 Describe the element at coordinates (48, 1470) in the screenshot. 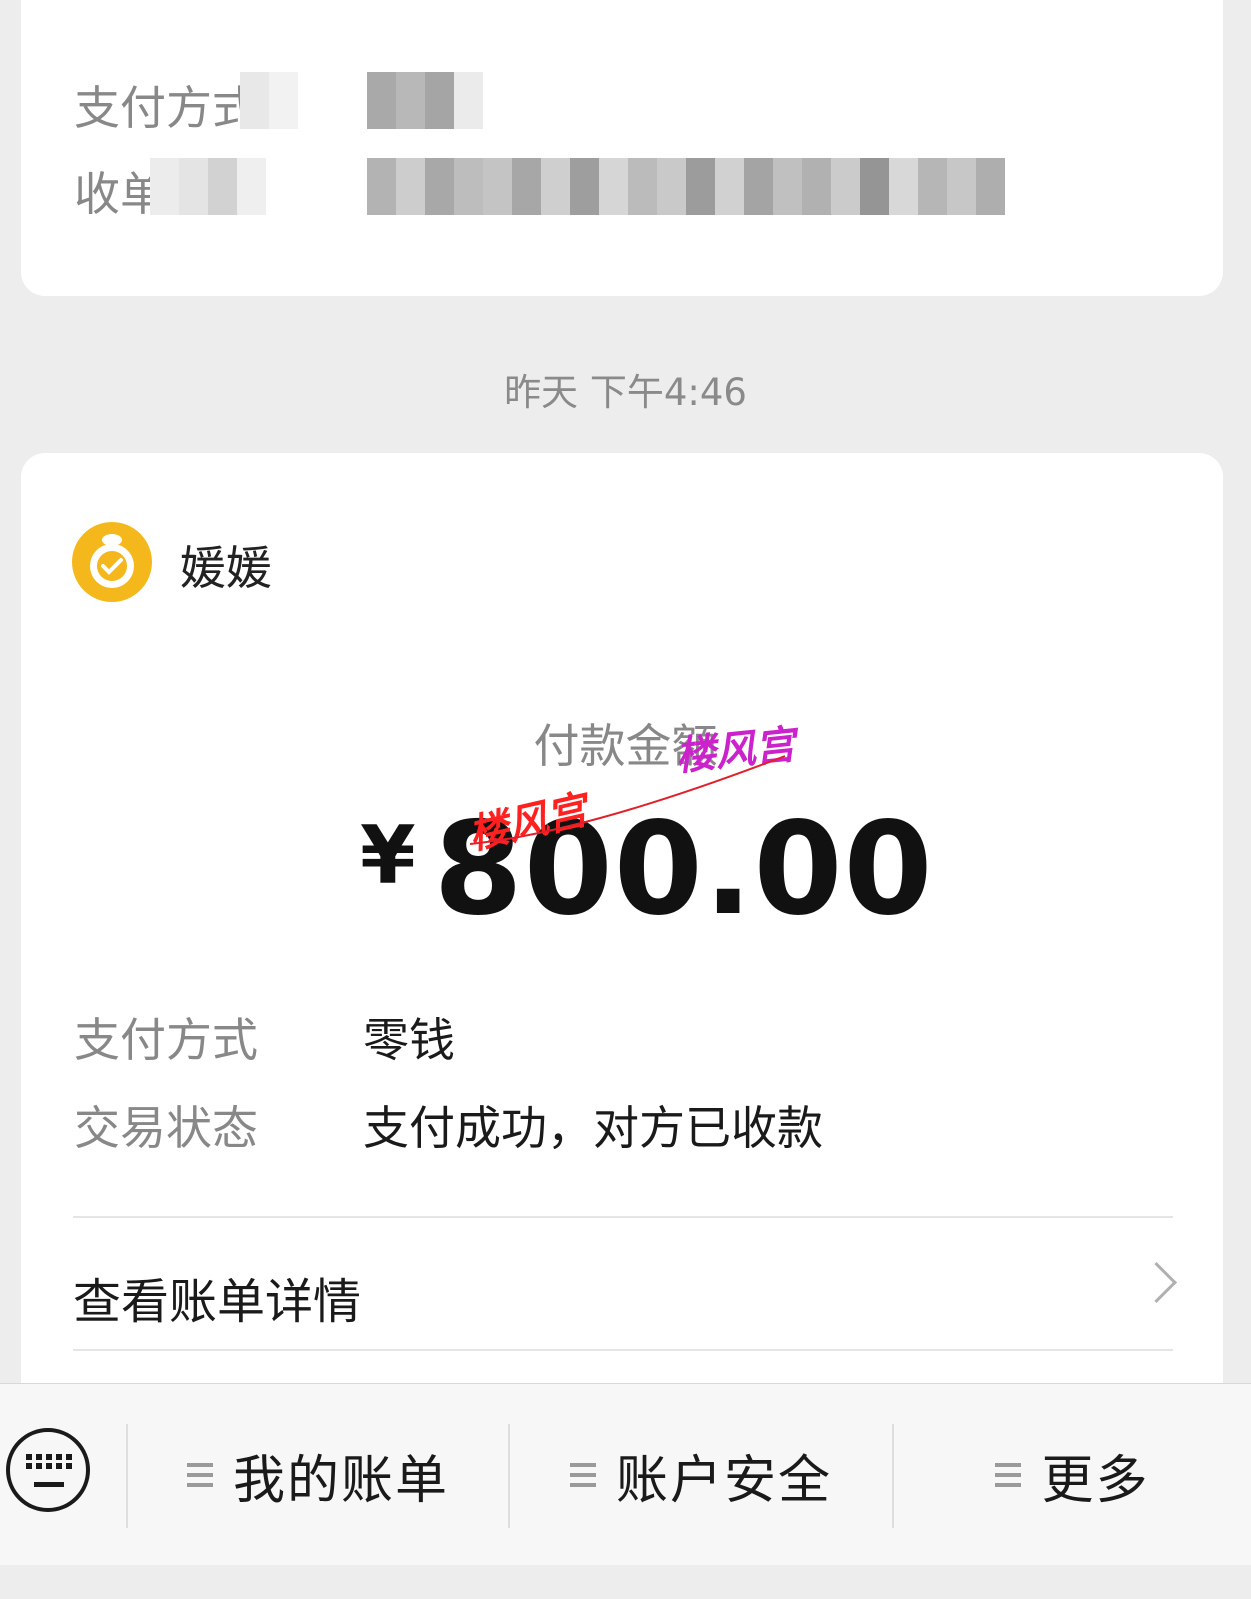

I see `keyboard-icon` at that location.